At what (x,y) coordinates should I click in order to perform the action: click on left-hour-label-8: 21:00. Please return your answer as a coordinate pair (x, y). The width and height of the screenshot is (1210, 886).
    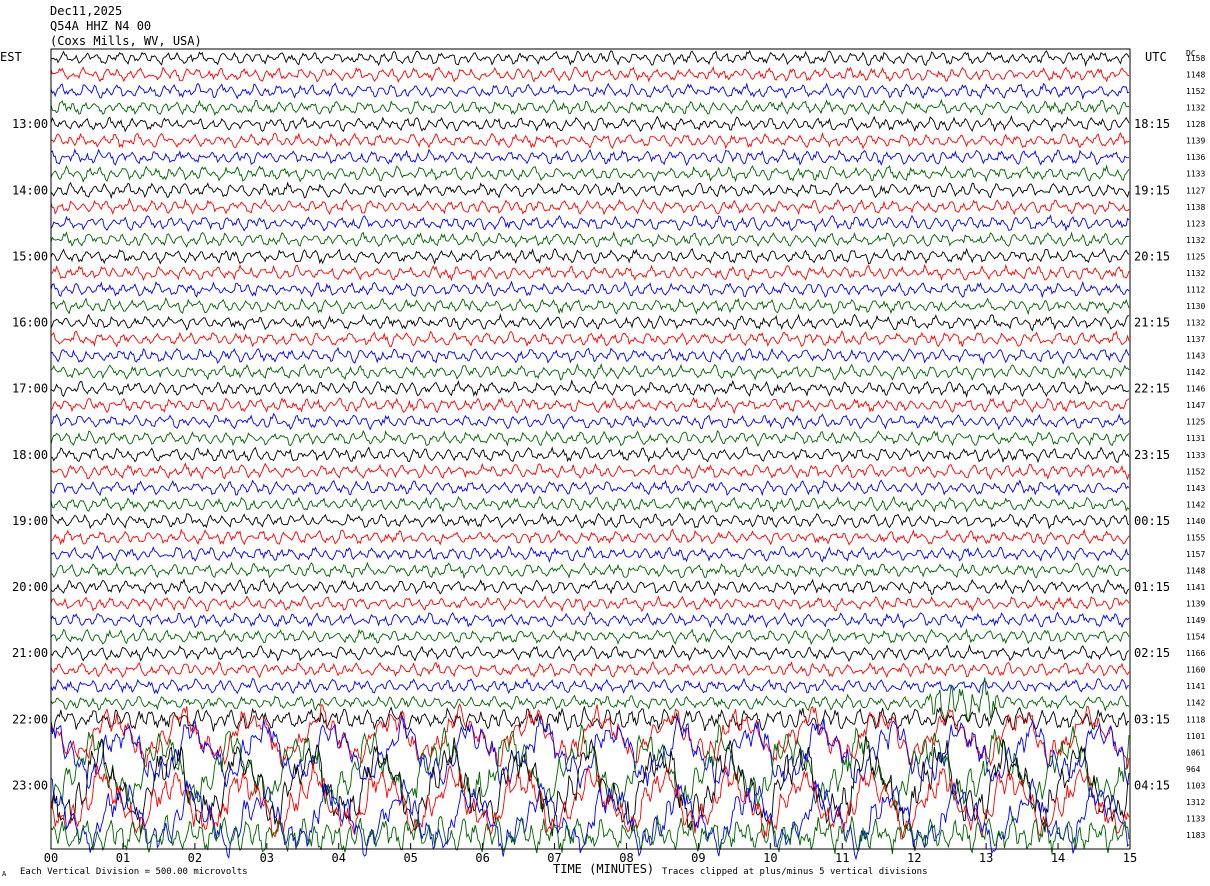
    Looking at the image, I should click on (30, 653).